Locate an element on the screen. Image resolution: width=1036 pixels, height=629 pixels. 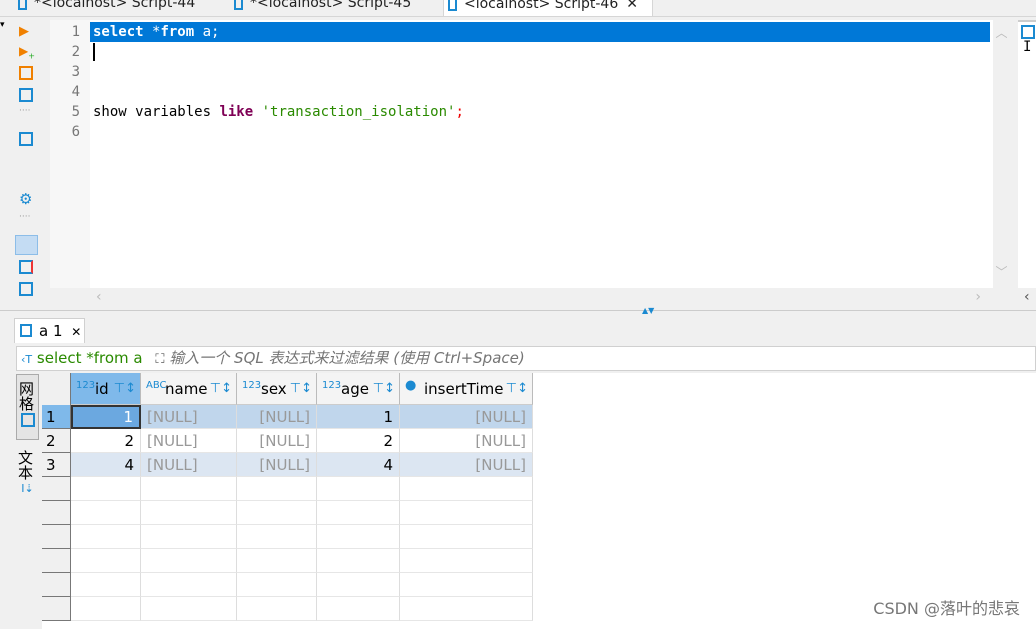
filter-input is located at coordinates (469, 358).